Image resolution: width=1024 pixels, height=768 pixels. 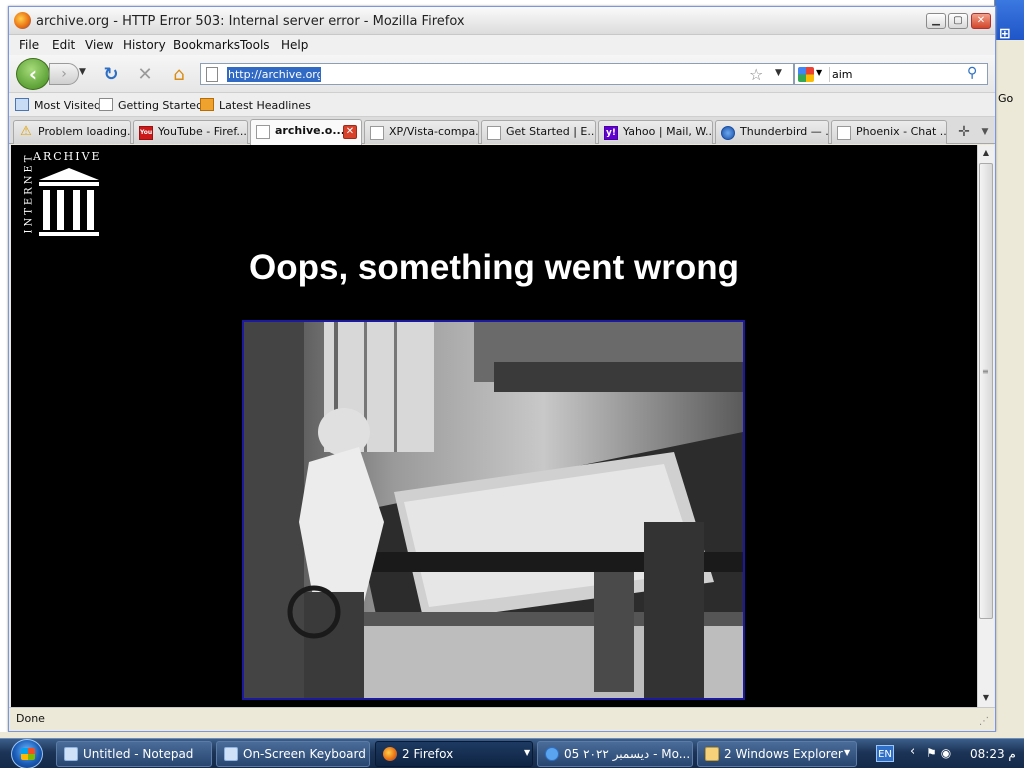 I want to click on scrollbar-thumb, so click(x=986, y=391).